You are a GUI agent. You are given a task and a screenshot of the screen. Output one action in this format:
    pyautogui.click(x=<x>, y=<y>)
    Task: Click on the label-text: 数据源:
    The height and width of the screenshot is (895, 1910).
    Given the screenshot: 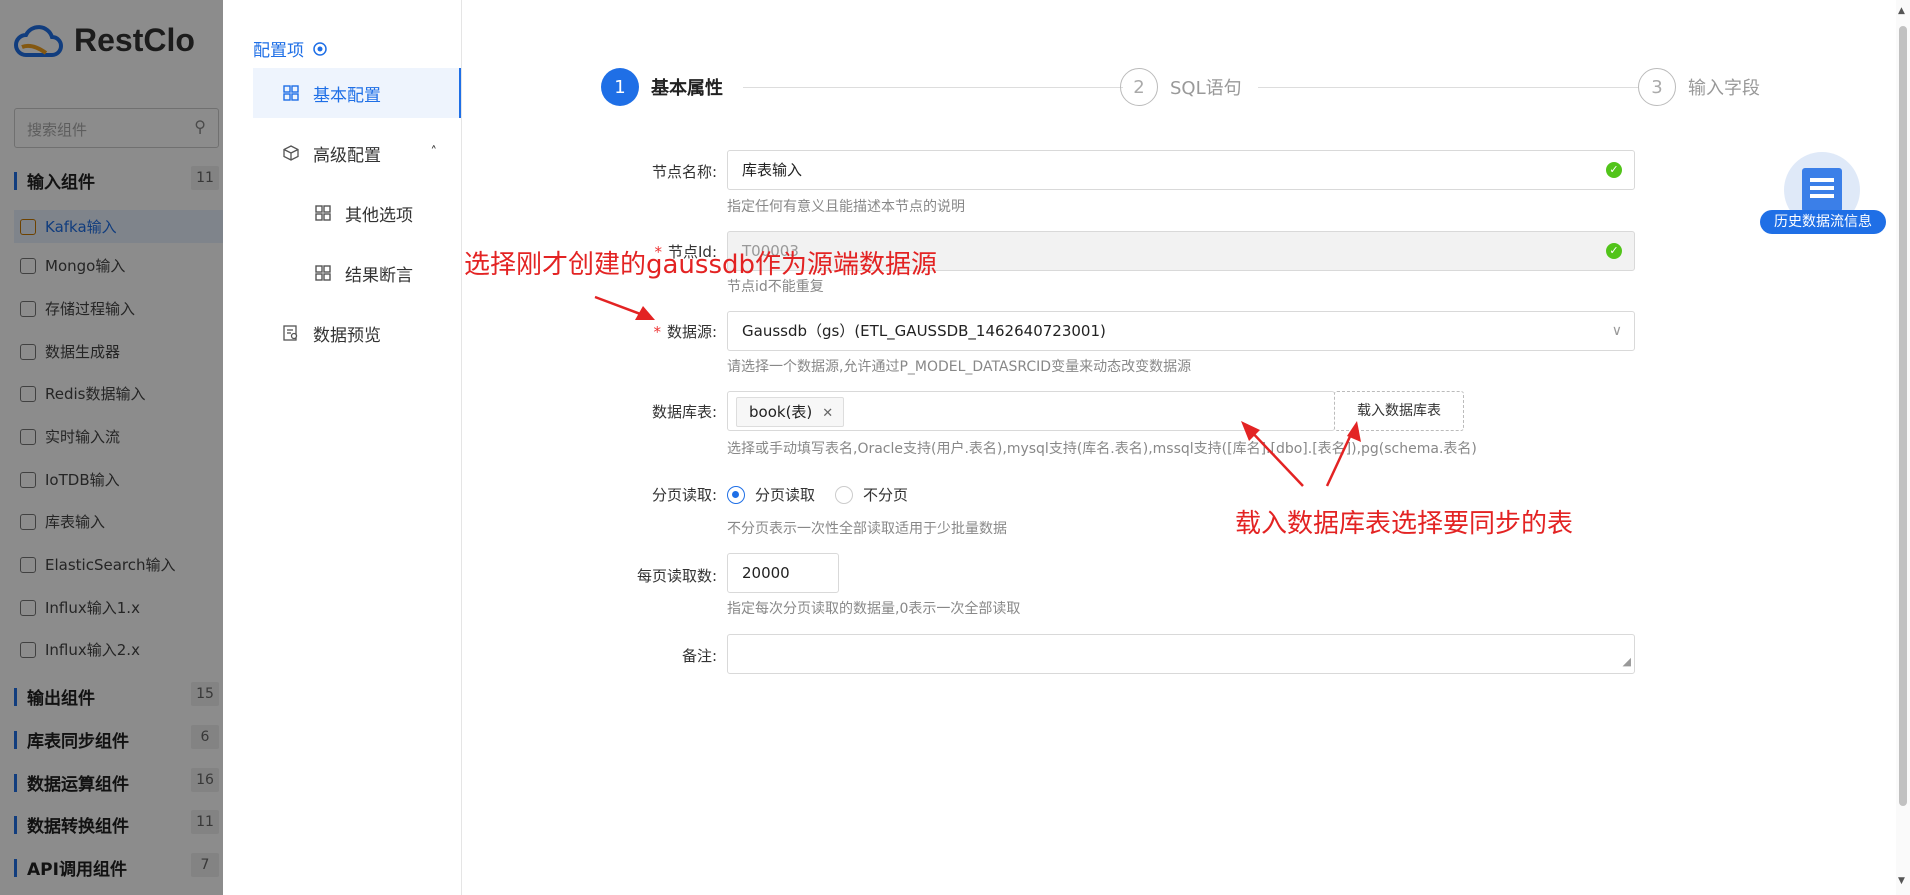 What is the action you would take?
    pyautogui.click(x=691, y=332)
    